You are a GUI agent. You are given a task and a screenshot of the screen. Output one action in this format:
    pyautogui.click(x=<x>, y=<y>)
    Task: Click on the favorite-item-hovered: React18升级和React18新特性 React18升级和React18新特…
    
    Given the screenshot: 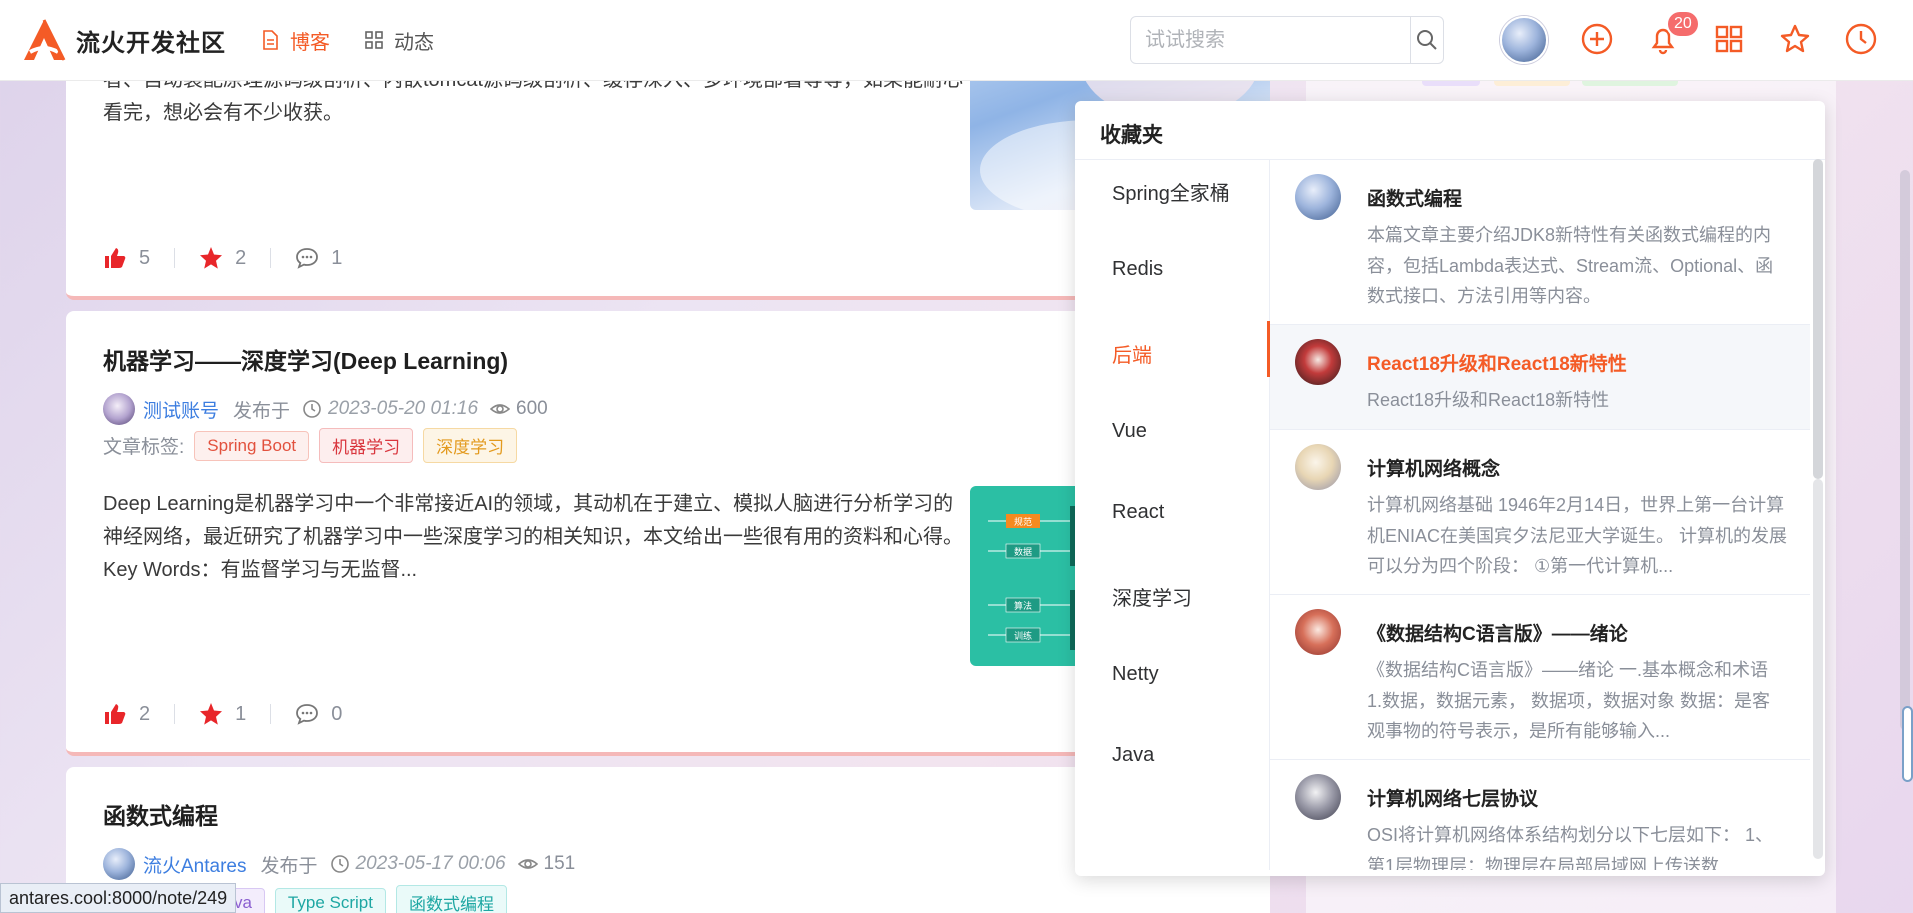 What is the action you would take?
    pyautogui.click(x=1540, y=377)
    